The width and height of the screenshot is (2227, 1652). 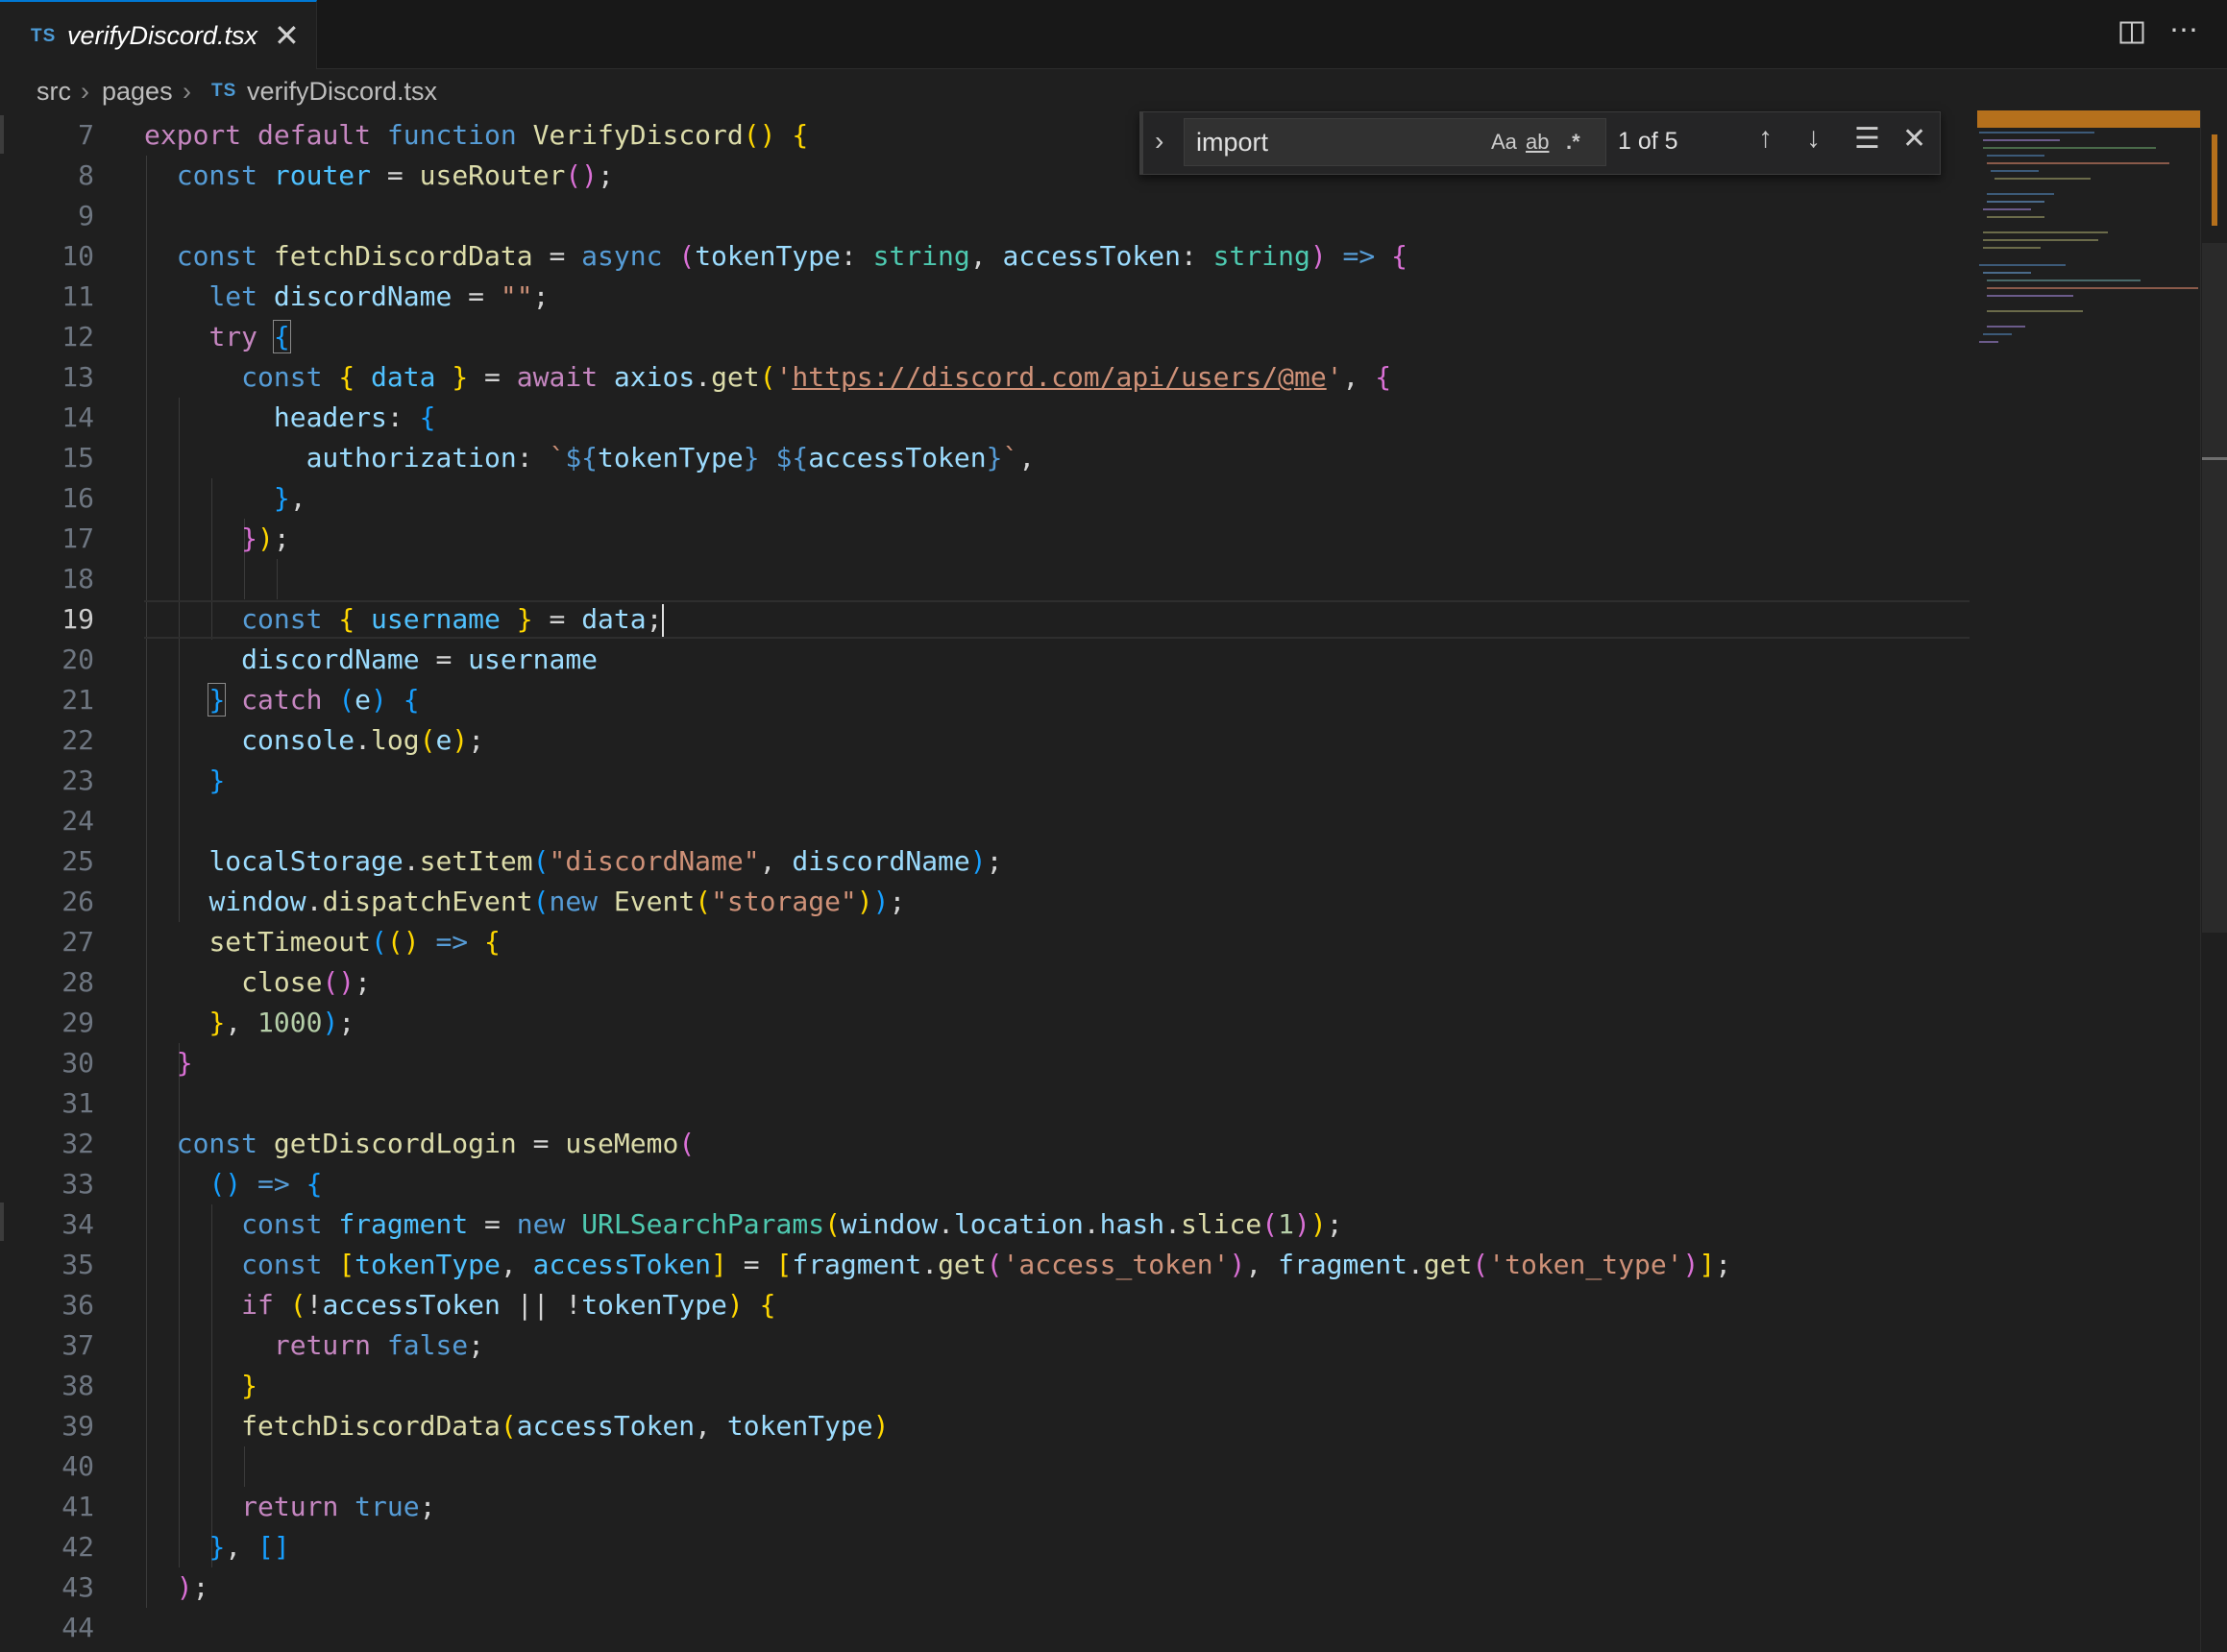 What do you see at coordinates (86, 175) in the screenshot?
I see `line-number: 8` at bounding box center [86, 175].